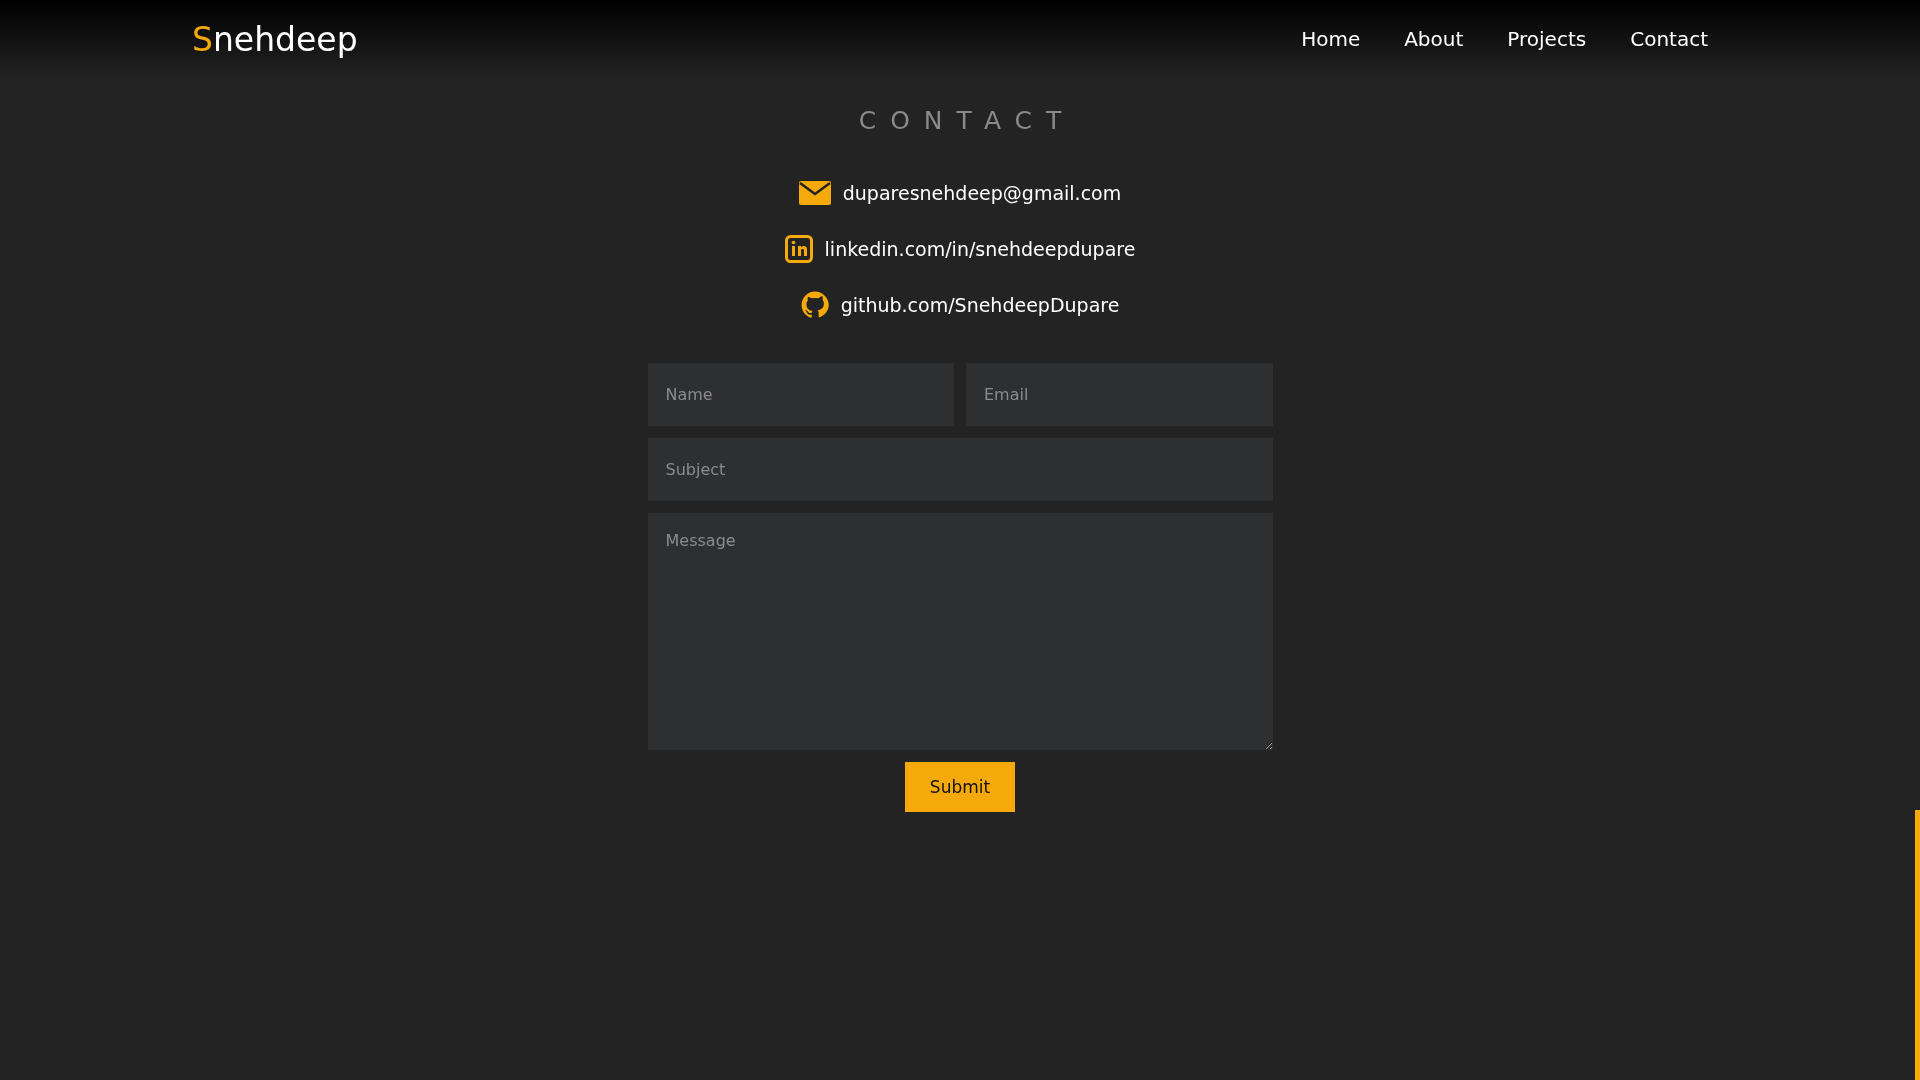 The width and height of the screenshot is (1920, 1080). What do you see at coordinates (966, 120) in the screenshot?
I see `section-title: CONTACT` at bounding box center [966, 120].